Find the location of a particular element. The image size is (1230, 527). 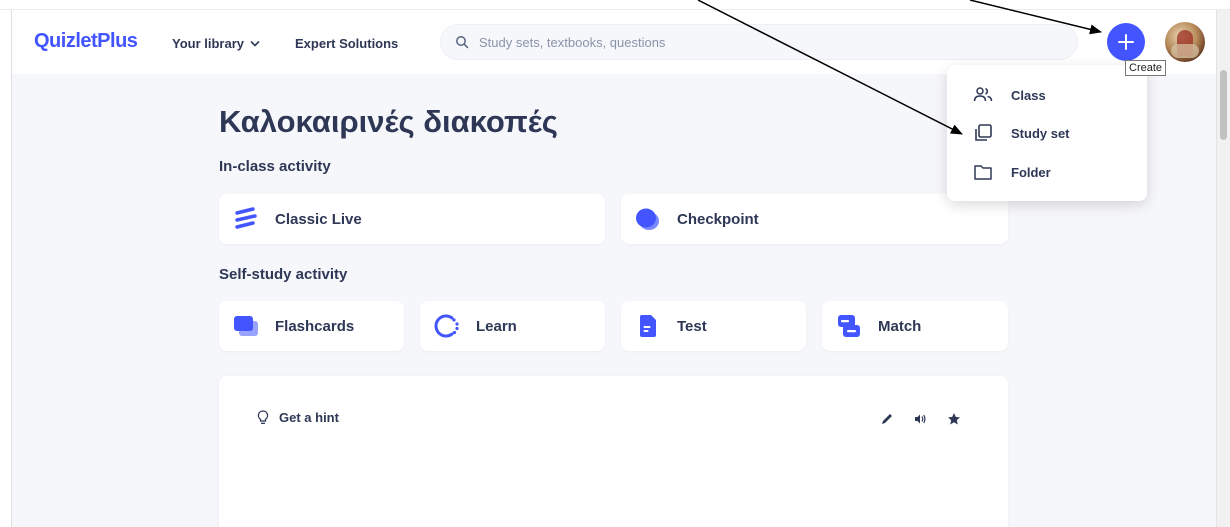

people-icon is located at coordinates (983, 94).